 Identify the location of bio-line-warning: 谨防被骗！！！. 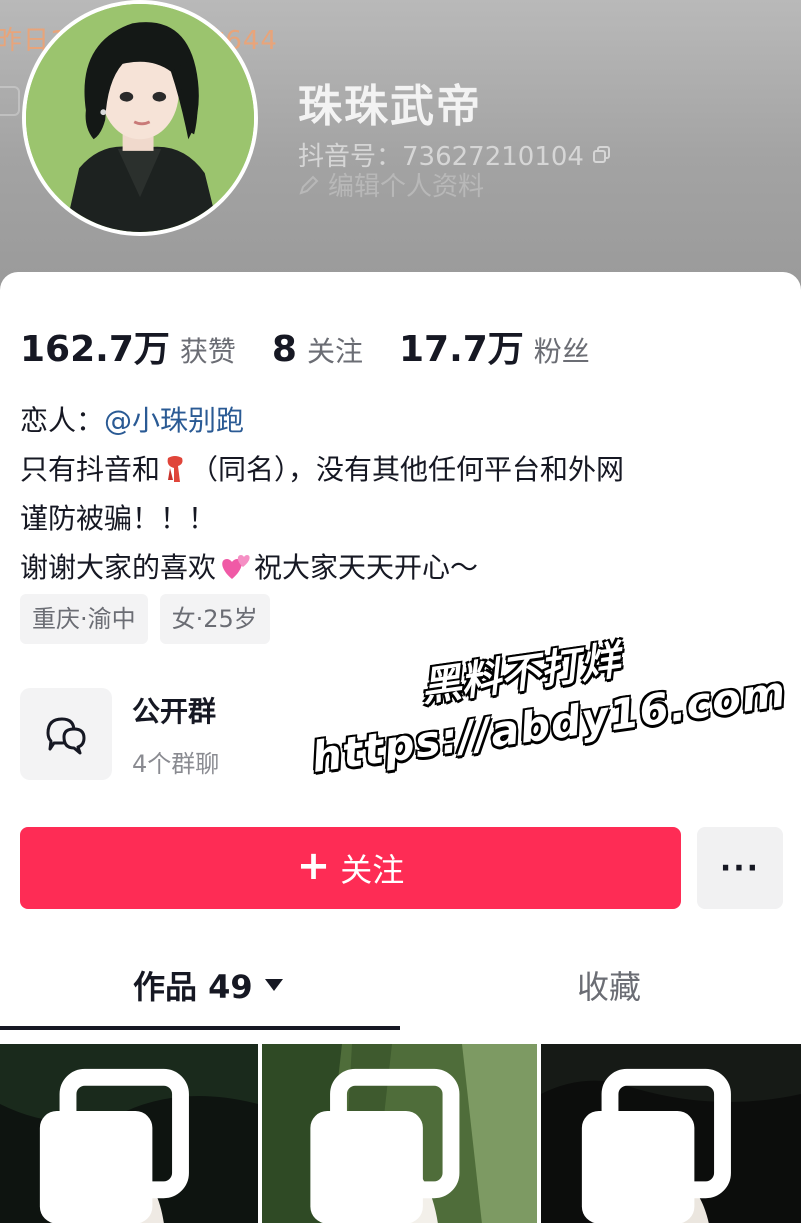
(118, 518).